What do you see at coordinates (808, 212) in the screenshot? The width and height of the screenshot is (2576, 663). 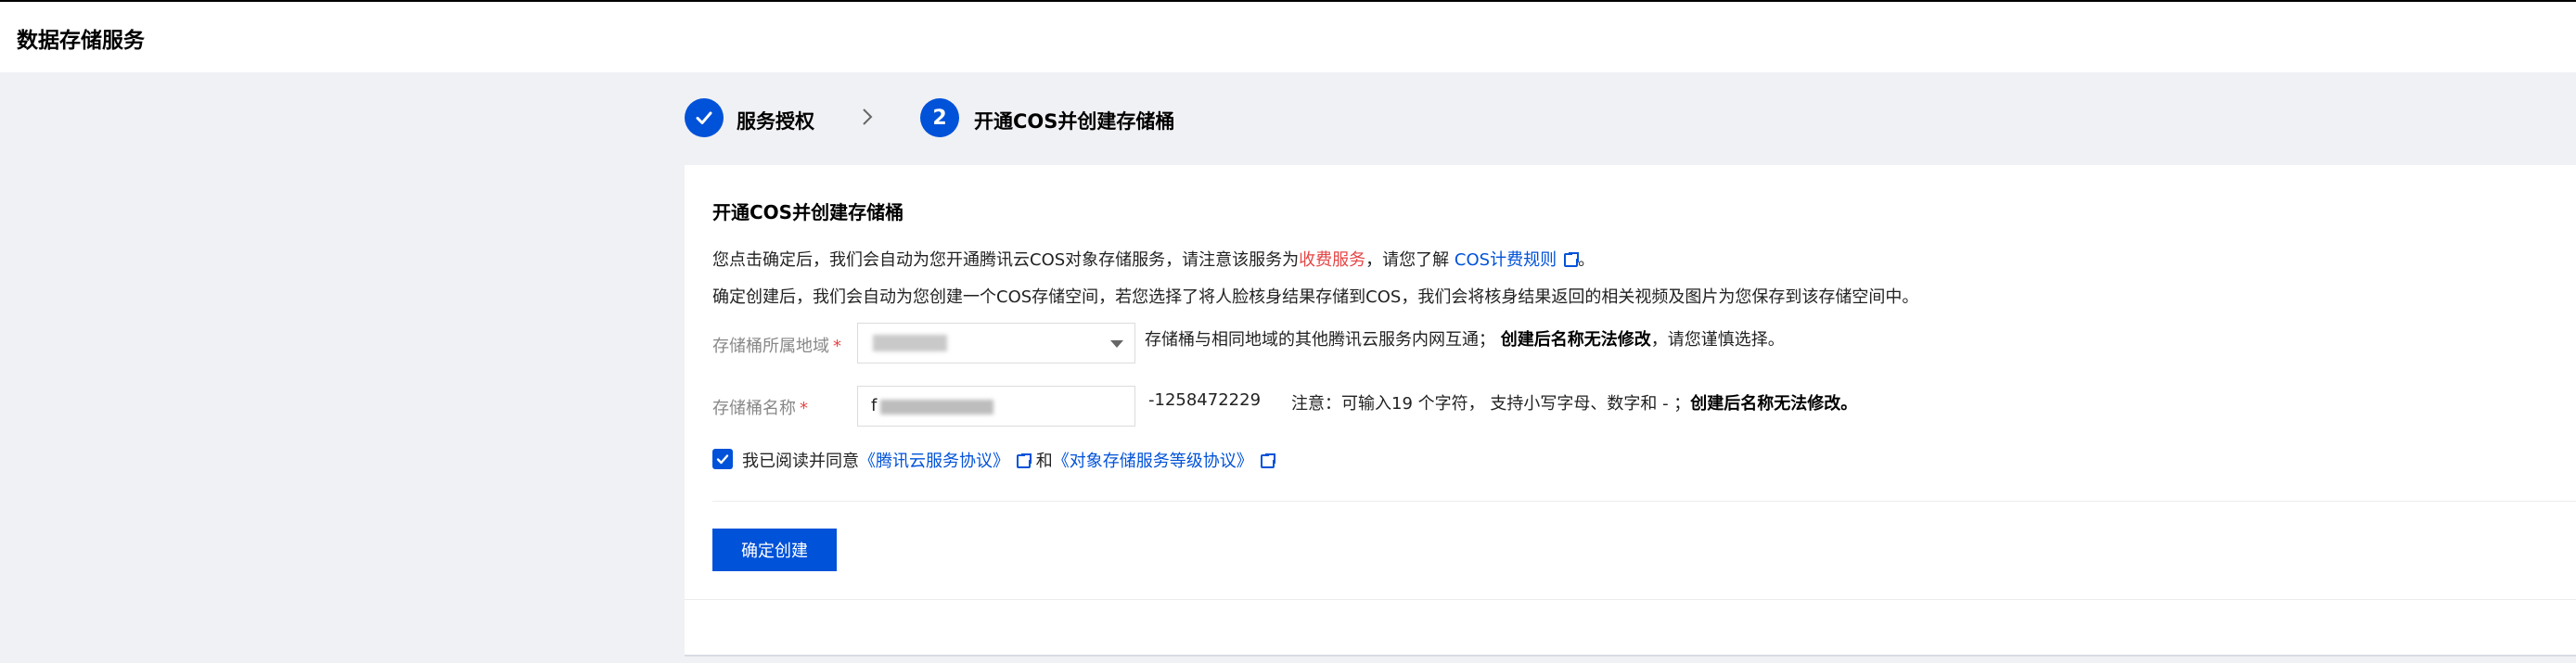 I see `card-title: 开通COS并创建存储桶` at bounding box center [808, 212].